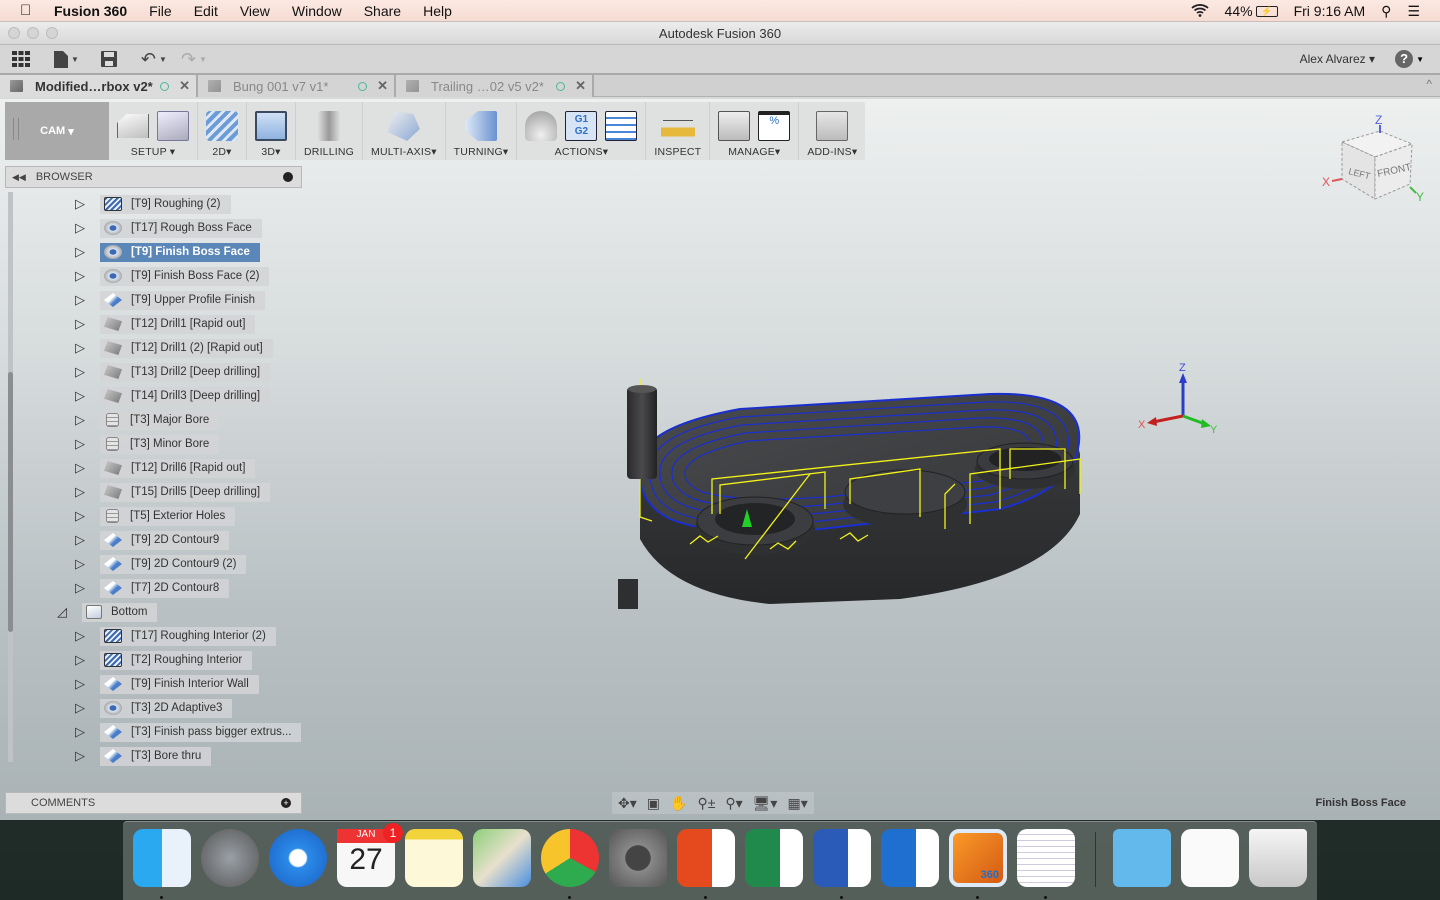  I want to click on browser-operation-item: ▷ [T12] Drill1 [Rapid out], so click(165, 324).